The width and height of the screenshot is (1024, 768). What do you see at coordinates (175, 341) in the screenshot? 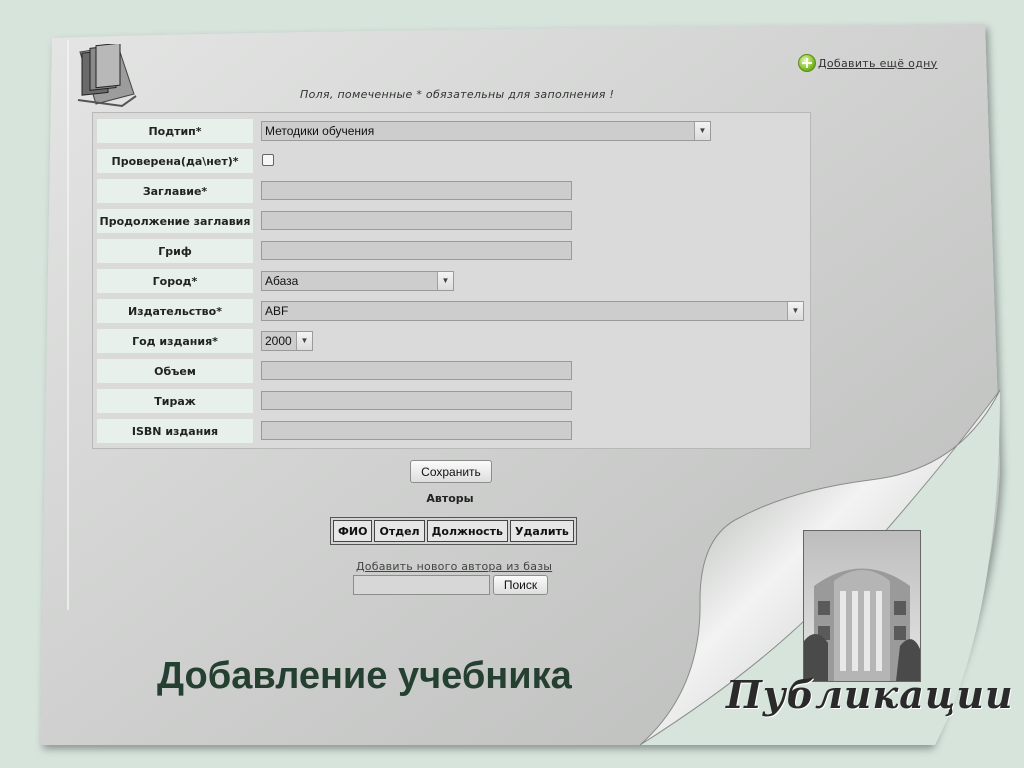
I see `year-label: Год издания*` at bounding box center [175, 341].